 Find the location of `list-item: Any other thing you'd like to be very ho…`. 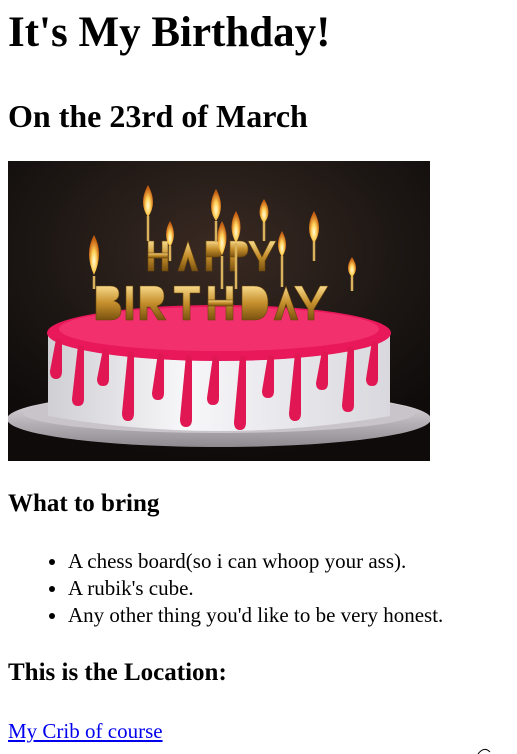

list-item: Any other thing you'd like to be very ho… is located at coordinates (255, 615).